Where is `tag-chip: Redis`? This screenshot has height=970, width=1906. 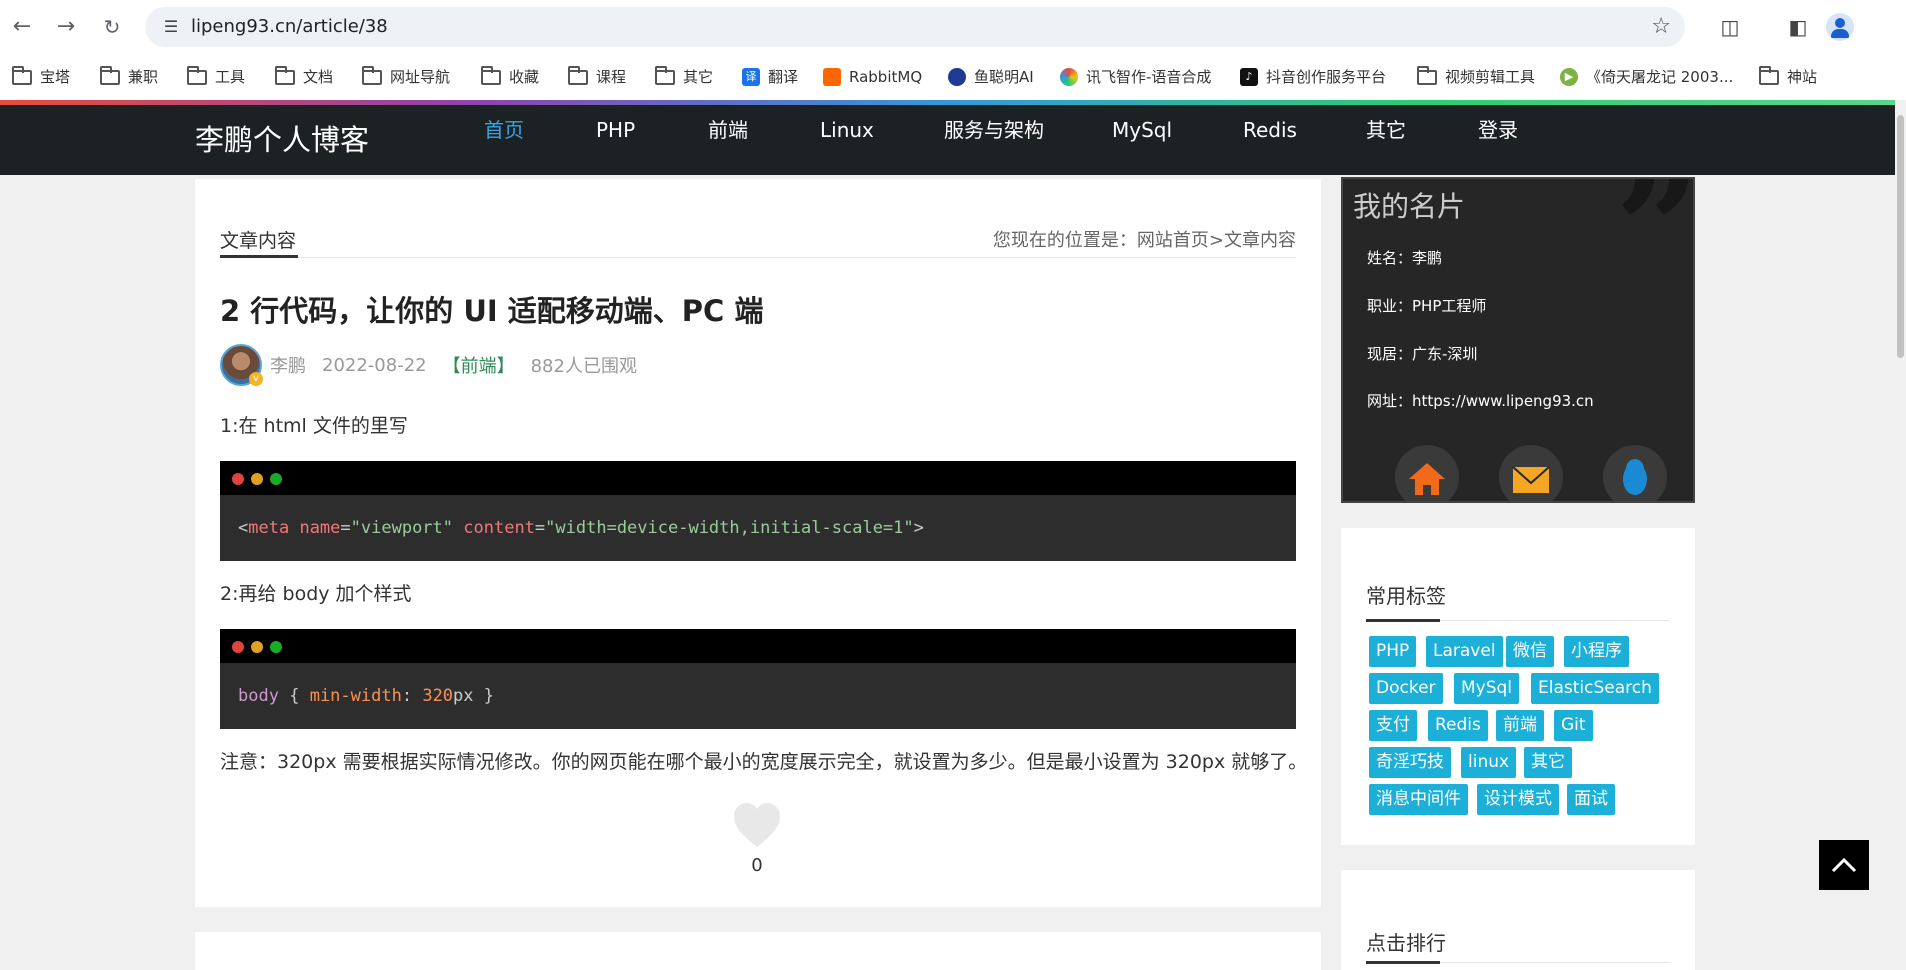 tag-chip: Redis is located at coordinates (1458, 725).